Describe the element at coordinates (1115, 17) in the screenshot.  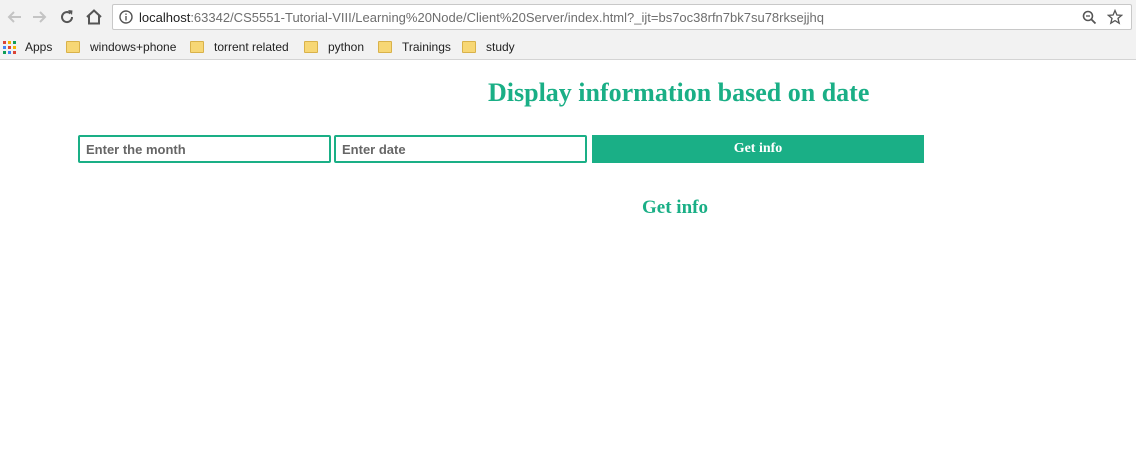
I see `star-icon` at that location.